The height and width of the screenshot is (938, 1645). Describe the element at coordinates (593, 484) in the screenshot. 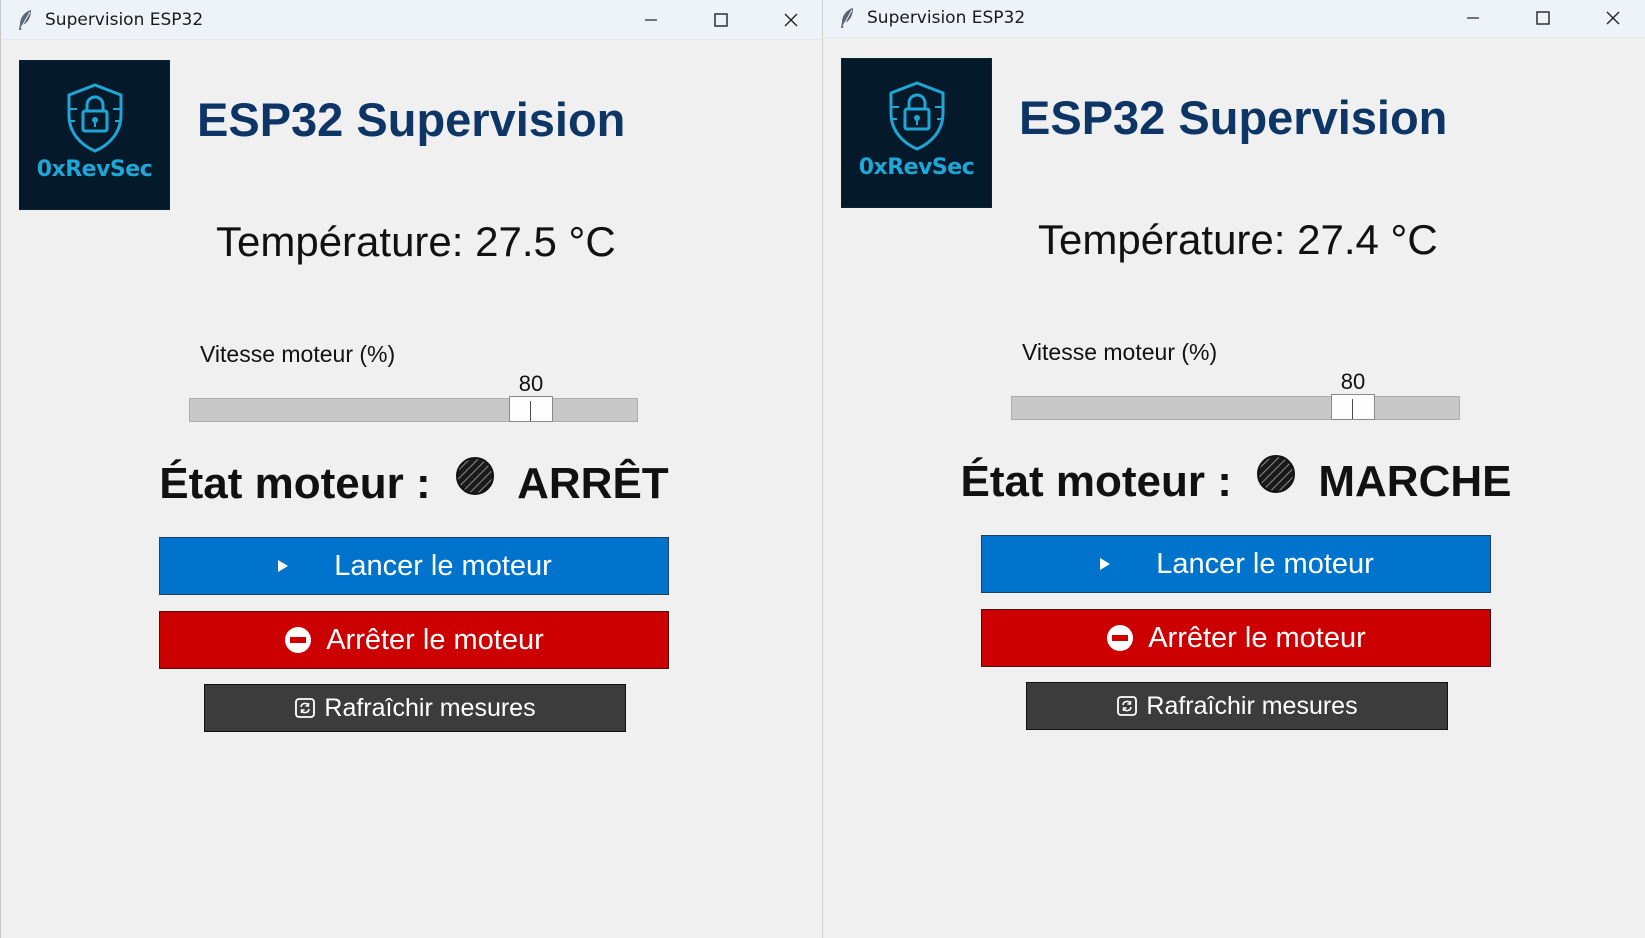

I see `motor-state-value: ARRÊT` at that location.